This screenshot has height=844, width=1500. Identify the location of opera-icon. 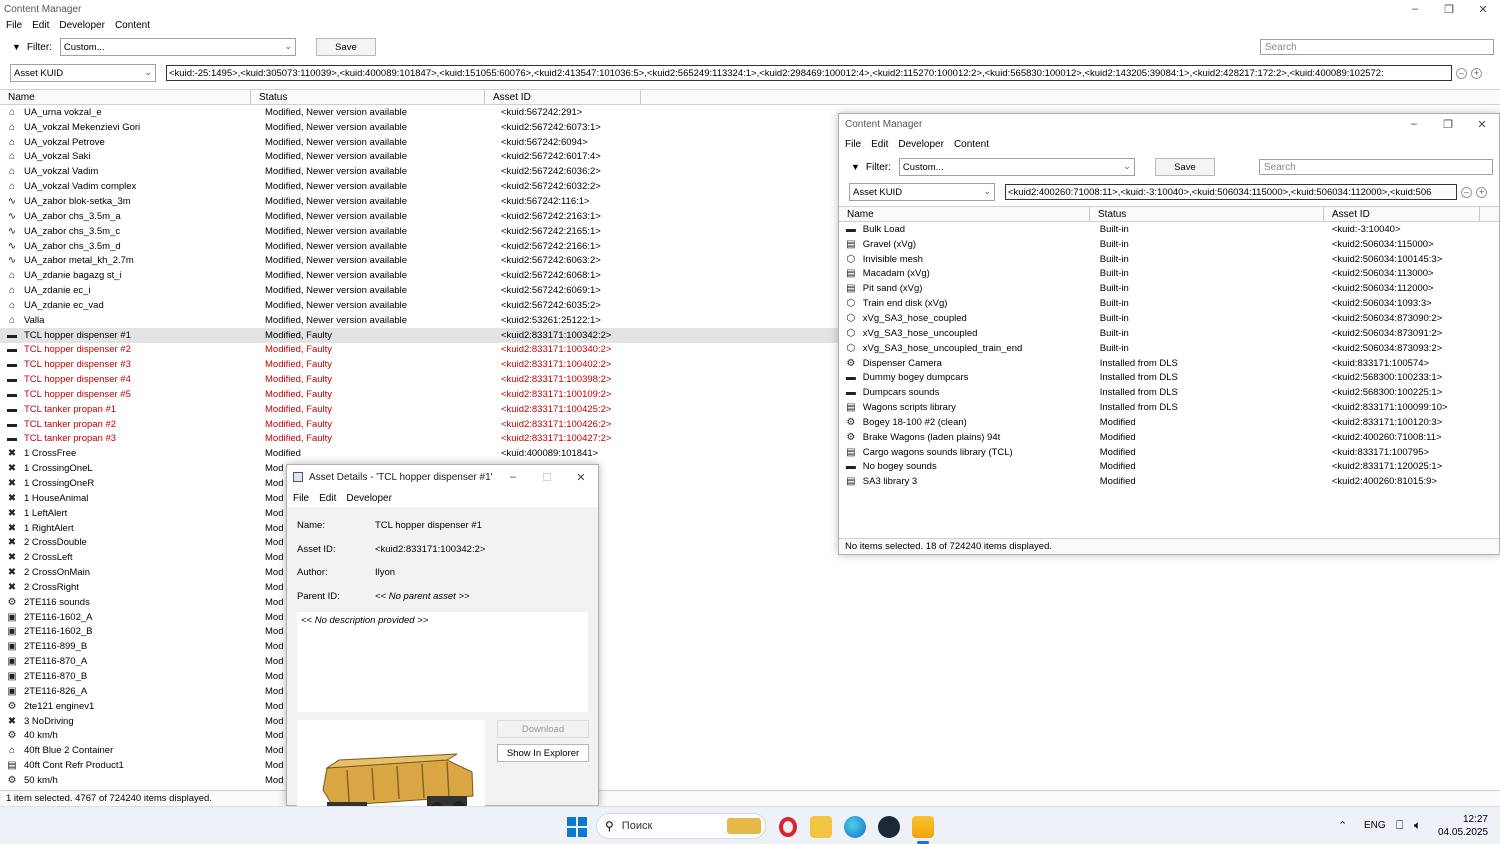
(788, 827).